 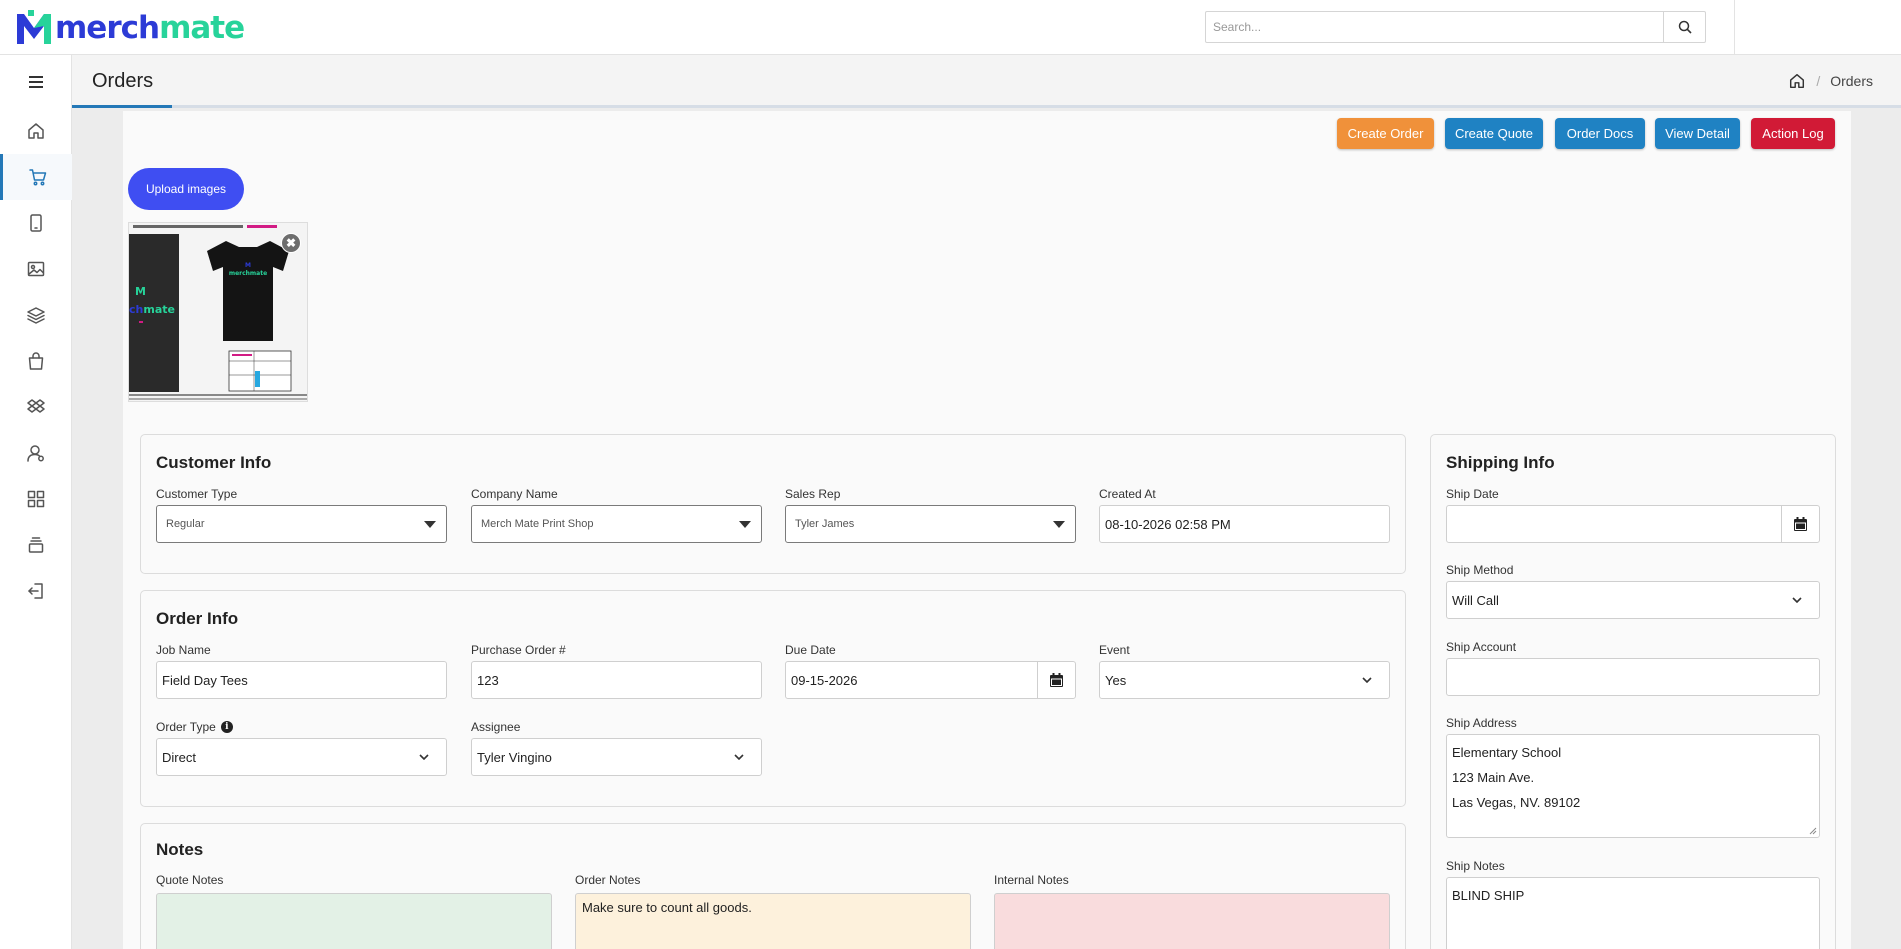 I want to click on grid-icon, so click(x=36, y=499).